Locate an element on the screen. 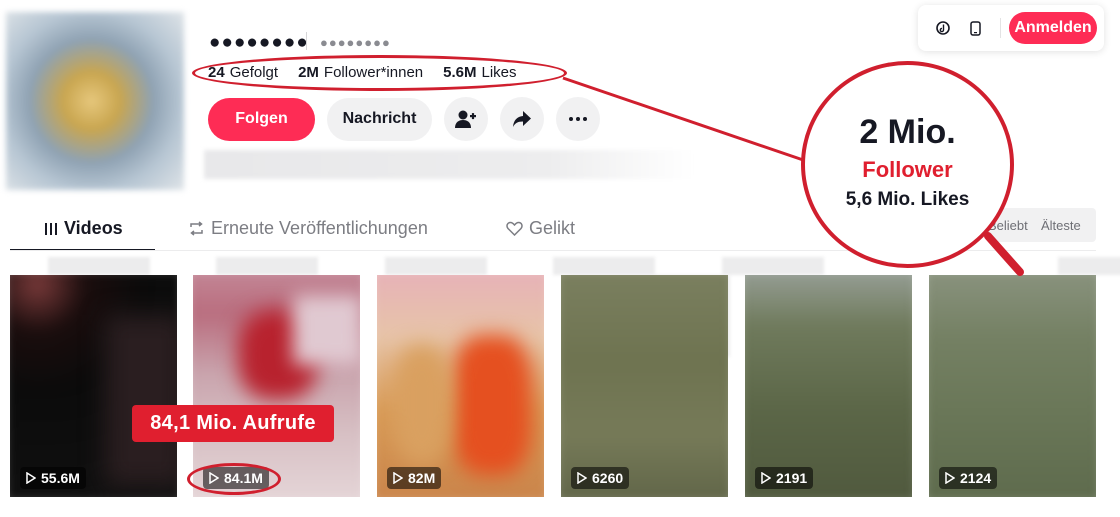 Image resolution: width=1120 pixels, height=517 pixels. zoom-callout-circle: 2 Mio. Follower 5,6 Mio. Likes is located at coordinates (907, 164).